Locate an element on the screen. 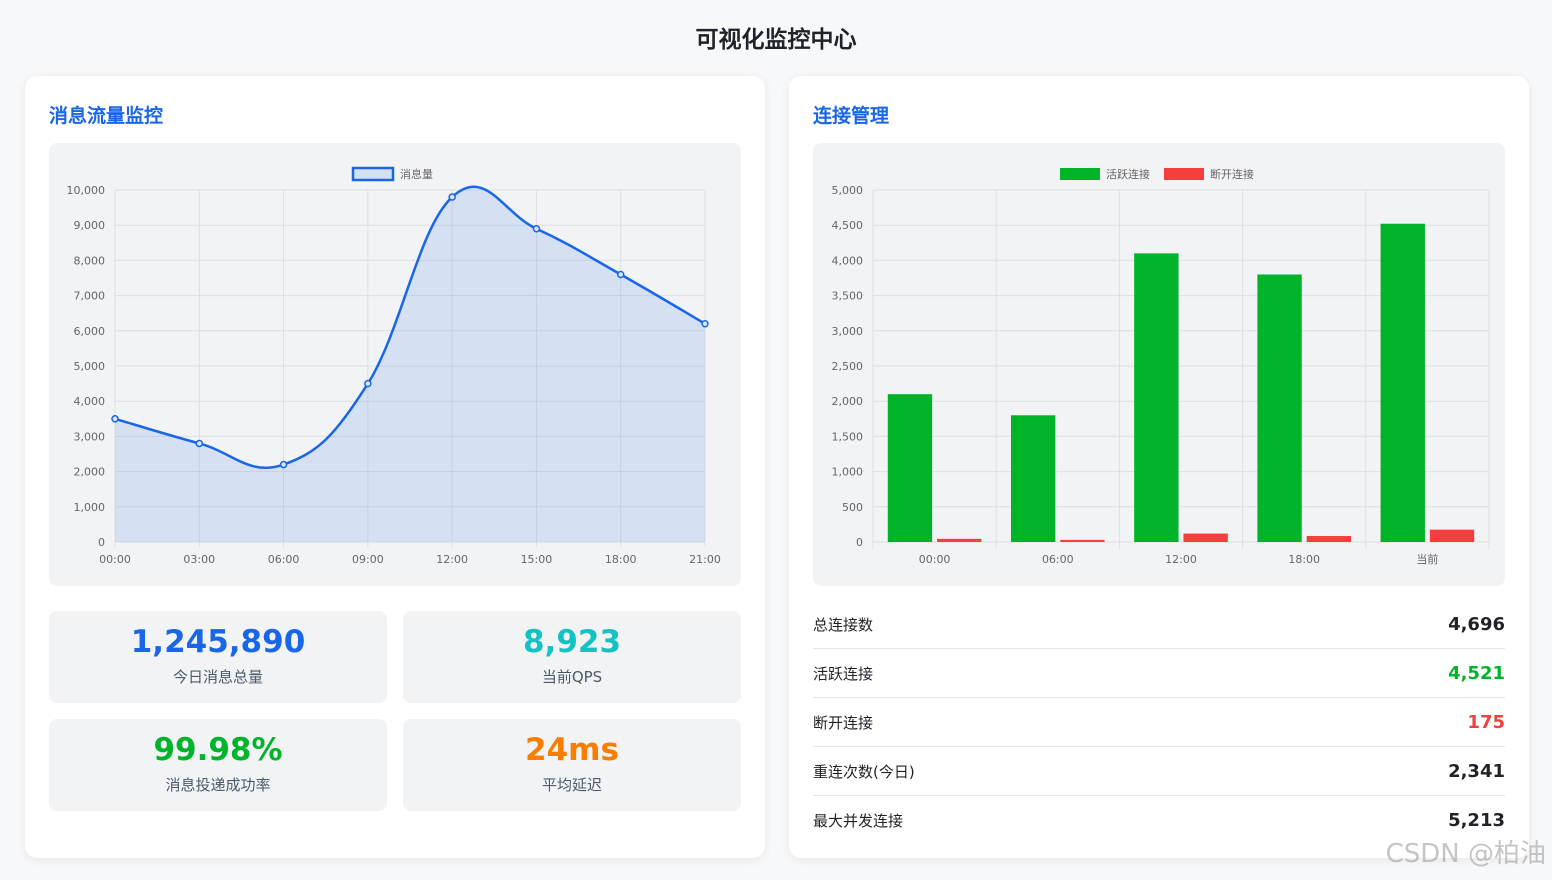 Image resolution: width=1552 pixels, height=880 pixels. stat-average-latency: 24ms 平均延迟 is located at coordinates (572, 765).